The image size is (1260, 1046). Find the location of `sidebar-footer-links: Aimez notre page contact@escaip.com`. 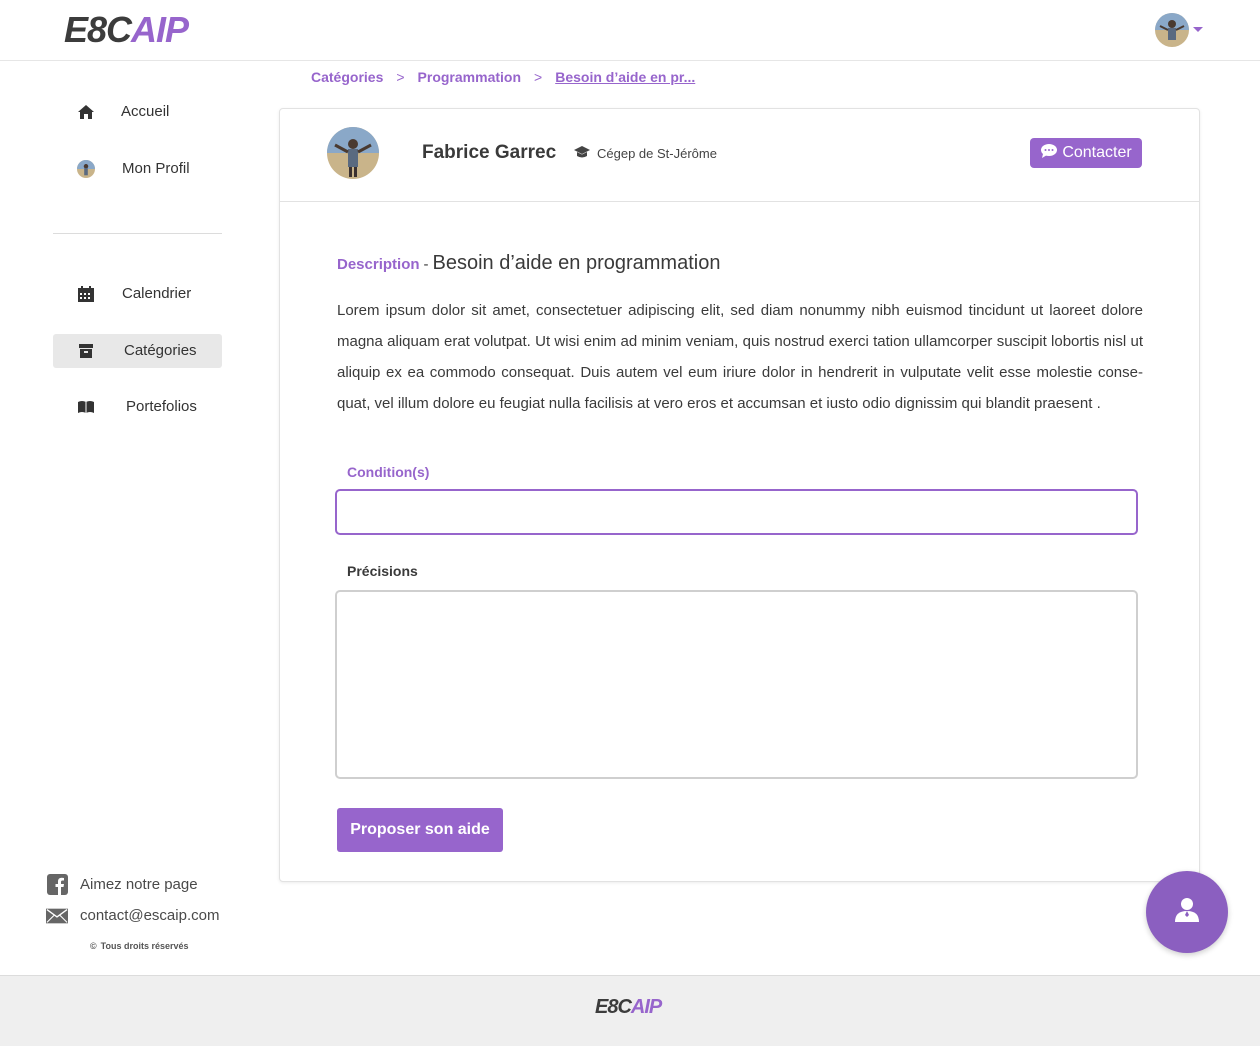

sidebar-footer-links: Aimez notre page contact@escaip.com is located at coordinates (132, 900).